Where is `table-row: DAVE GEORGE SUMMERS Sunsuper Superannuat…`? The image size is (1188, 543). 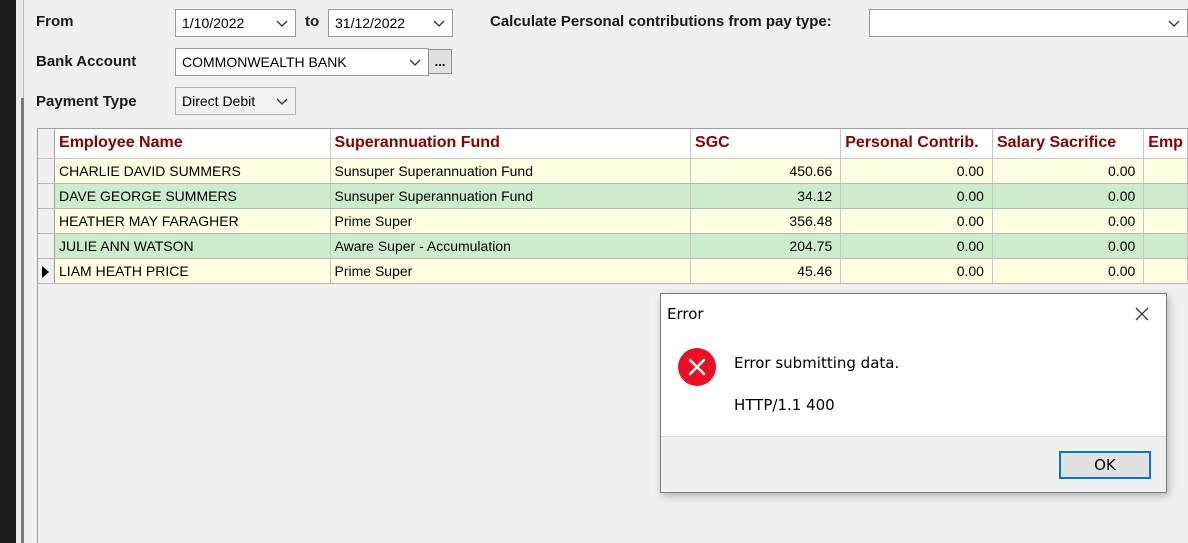 table-row: DAVE GEORGE SUMMERS Sunsuper Superannuat… is located at coordinates (613, 196).